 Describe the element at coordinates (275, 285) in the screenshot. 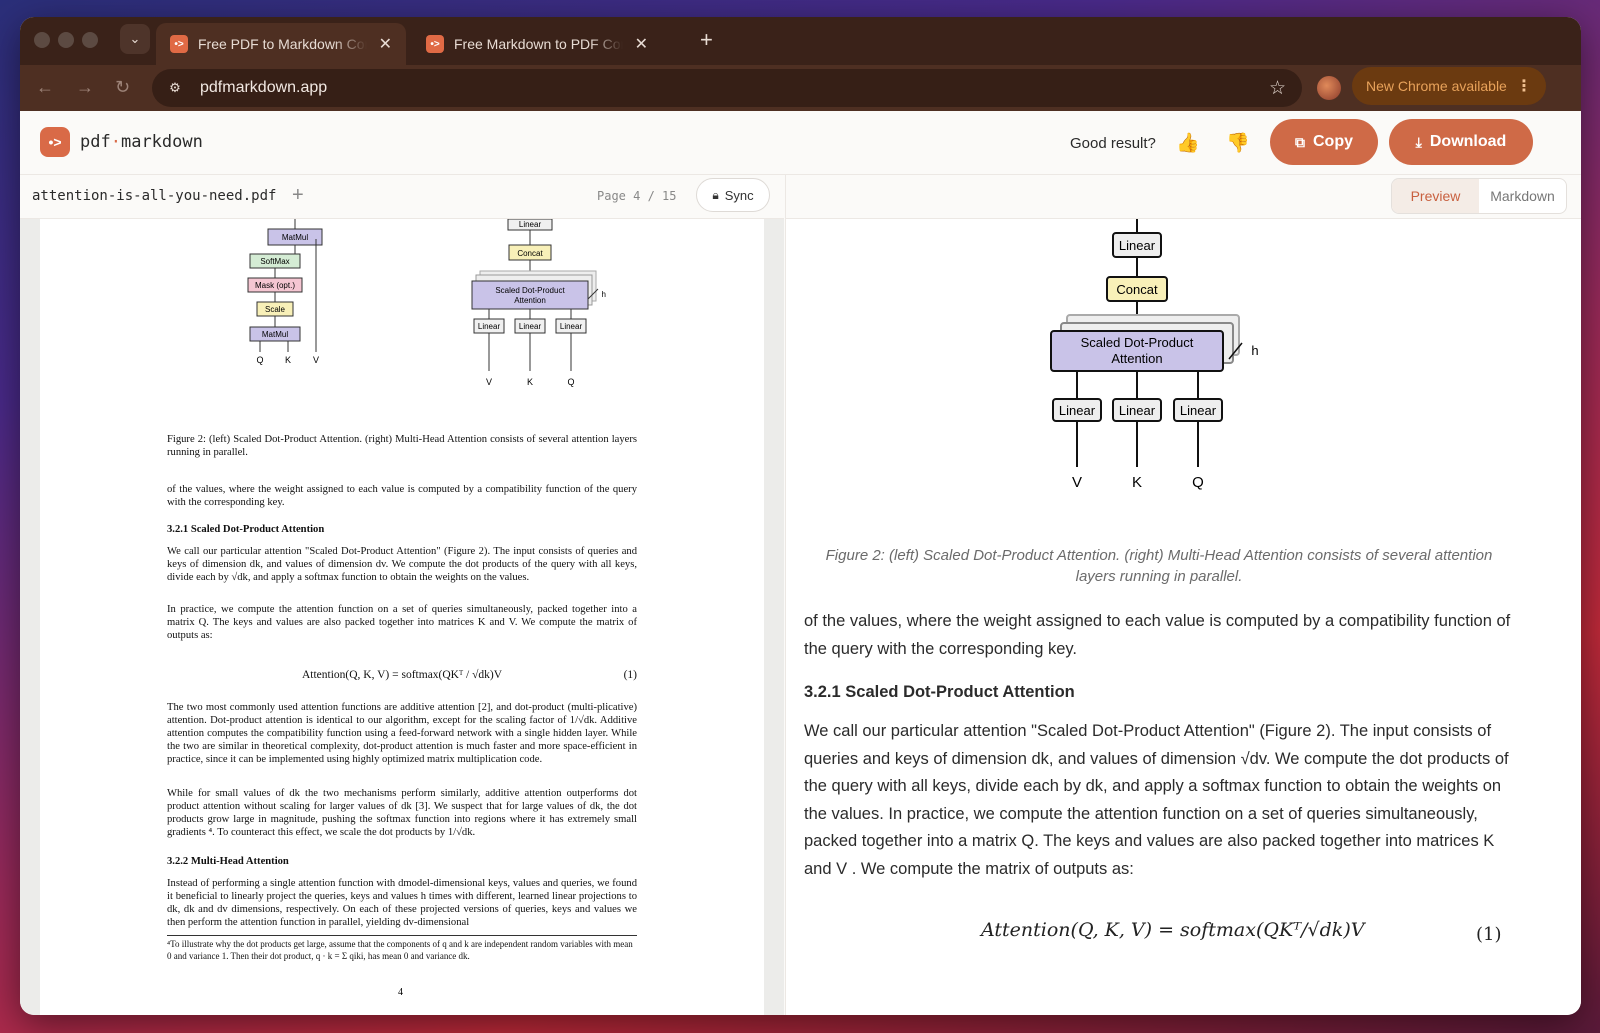

I see `diagram-label: Mask (opt.)` at that location.